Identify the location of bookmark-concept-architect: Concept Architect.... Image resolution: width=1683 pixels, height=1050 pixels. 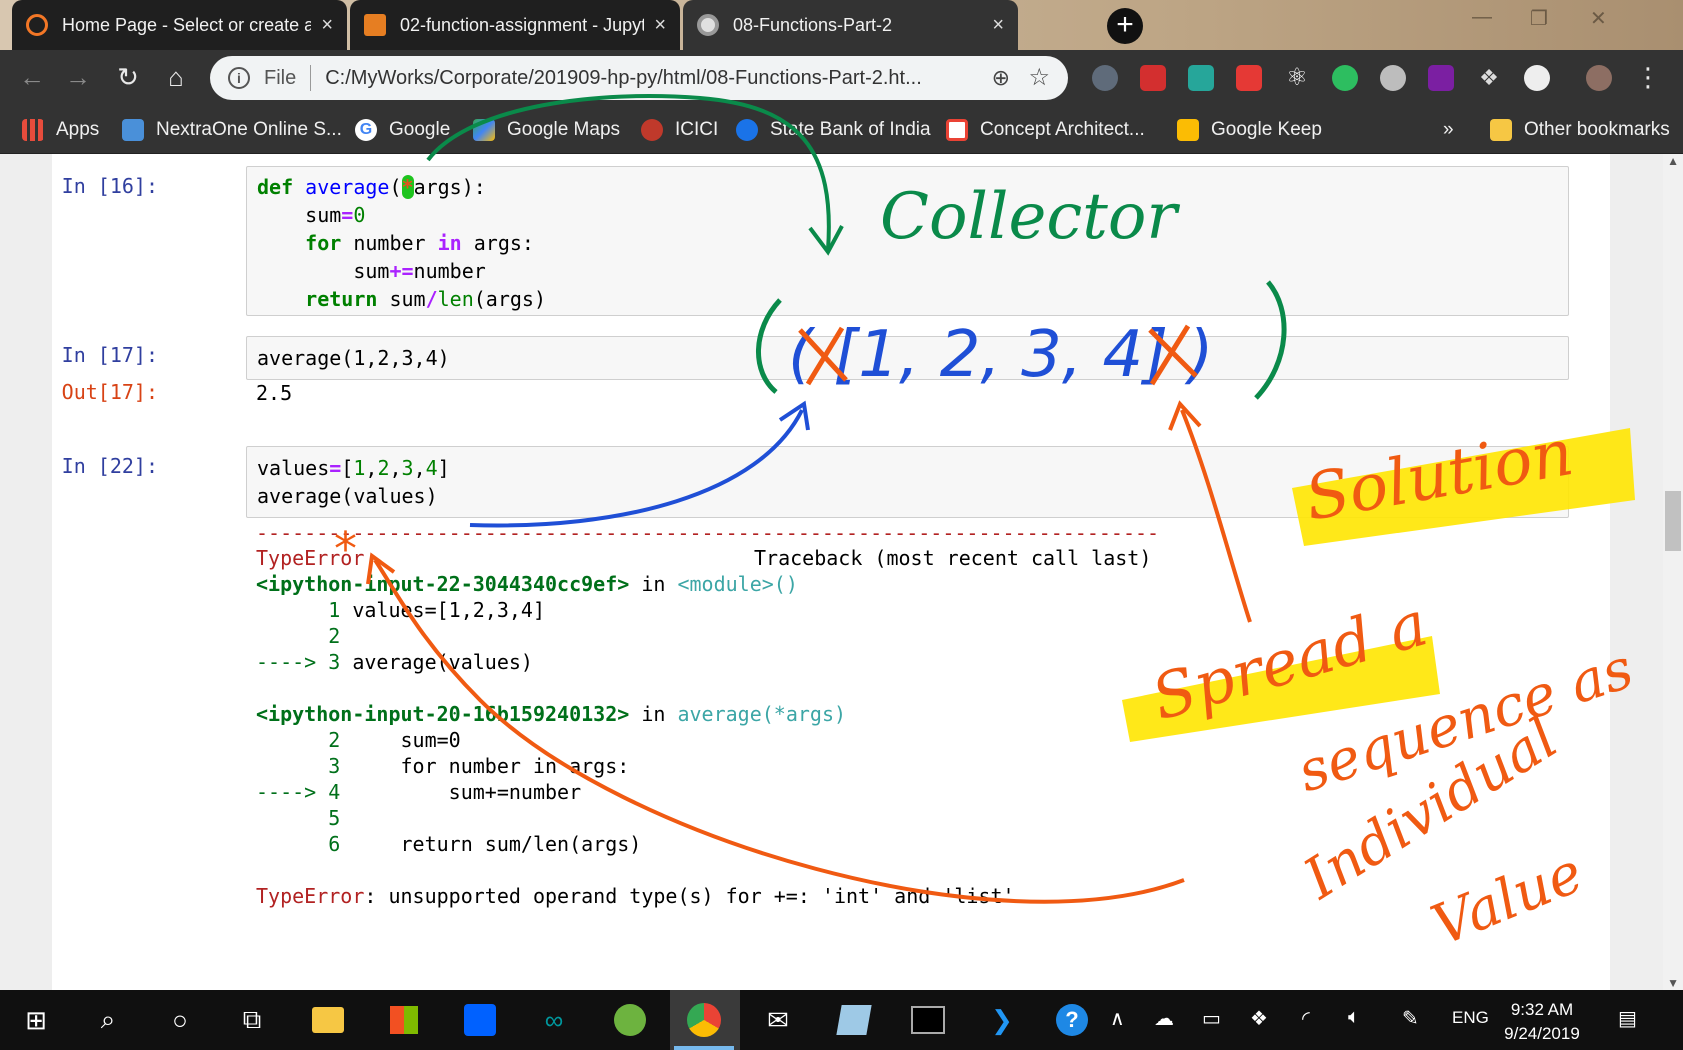
(1045, 130).